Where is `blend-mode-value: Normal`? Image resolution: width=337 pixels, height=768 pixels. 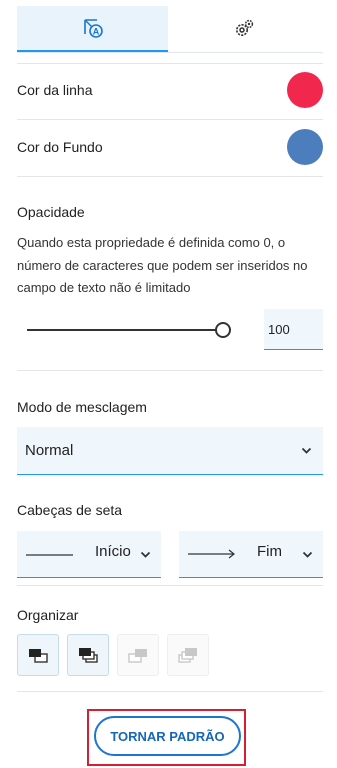
blend-mode-value: Normal is located at coordinates (49, 450).